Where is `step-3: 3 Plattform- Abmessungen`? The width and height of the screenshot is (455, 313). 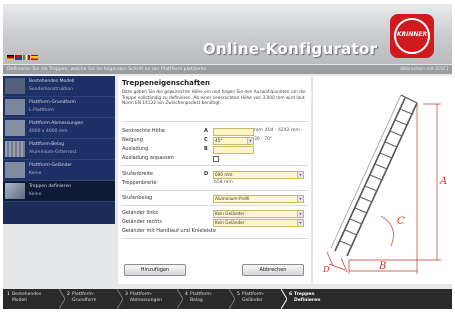
step-3: 3 Plattform- Abmessungen is located at coordinates (155, 299).